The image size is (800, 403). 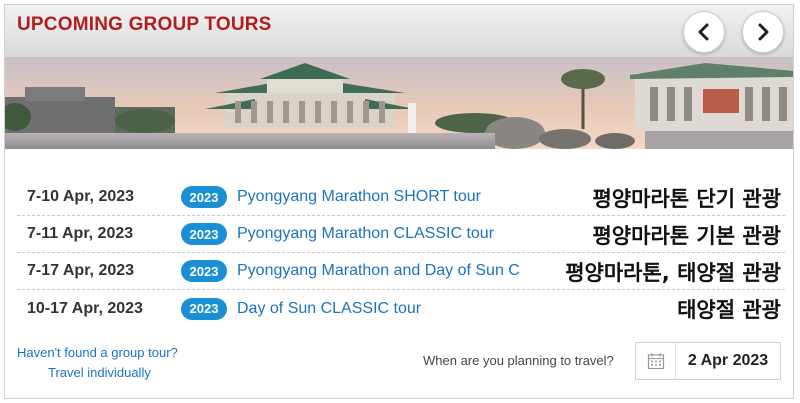 I want to click on widget-header: UPCOMING GROUP TOURS, so click(x=399, y=31).